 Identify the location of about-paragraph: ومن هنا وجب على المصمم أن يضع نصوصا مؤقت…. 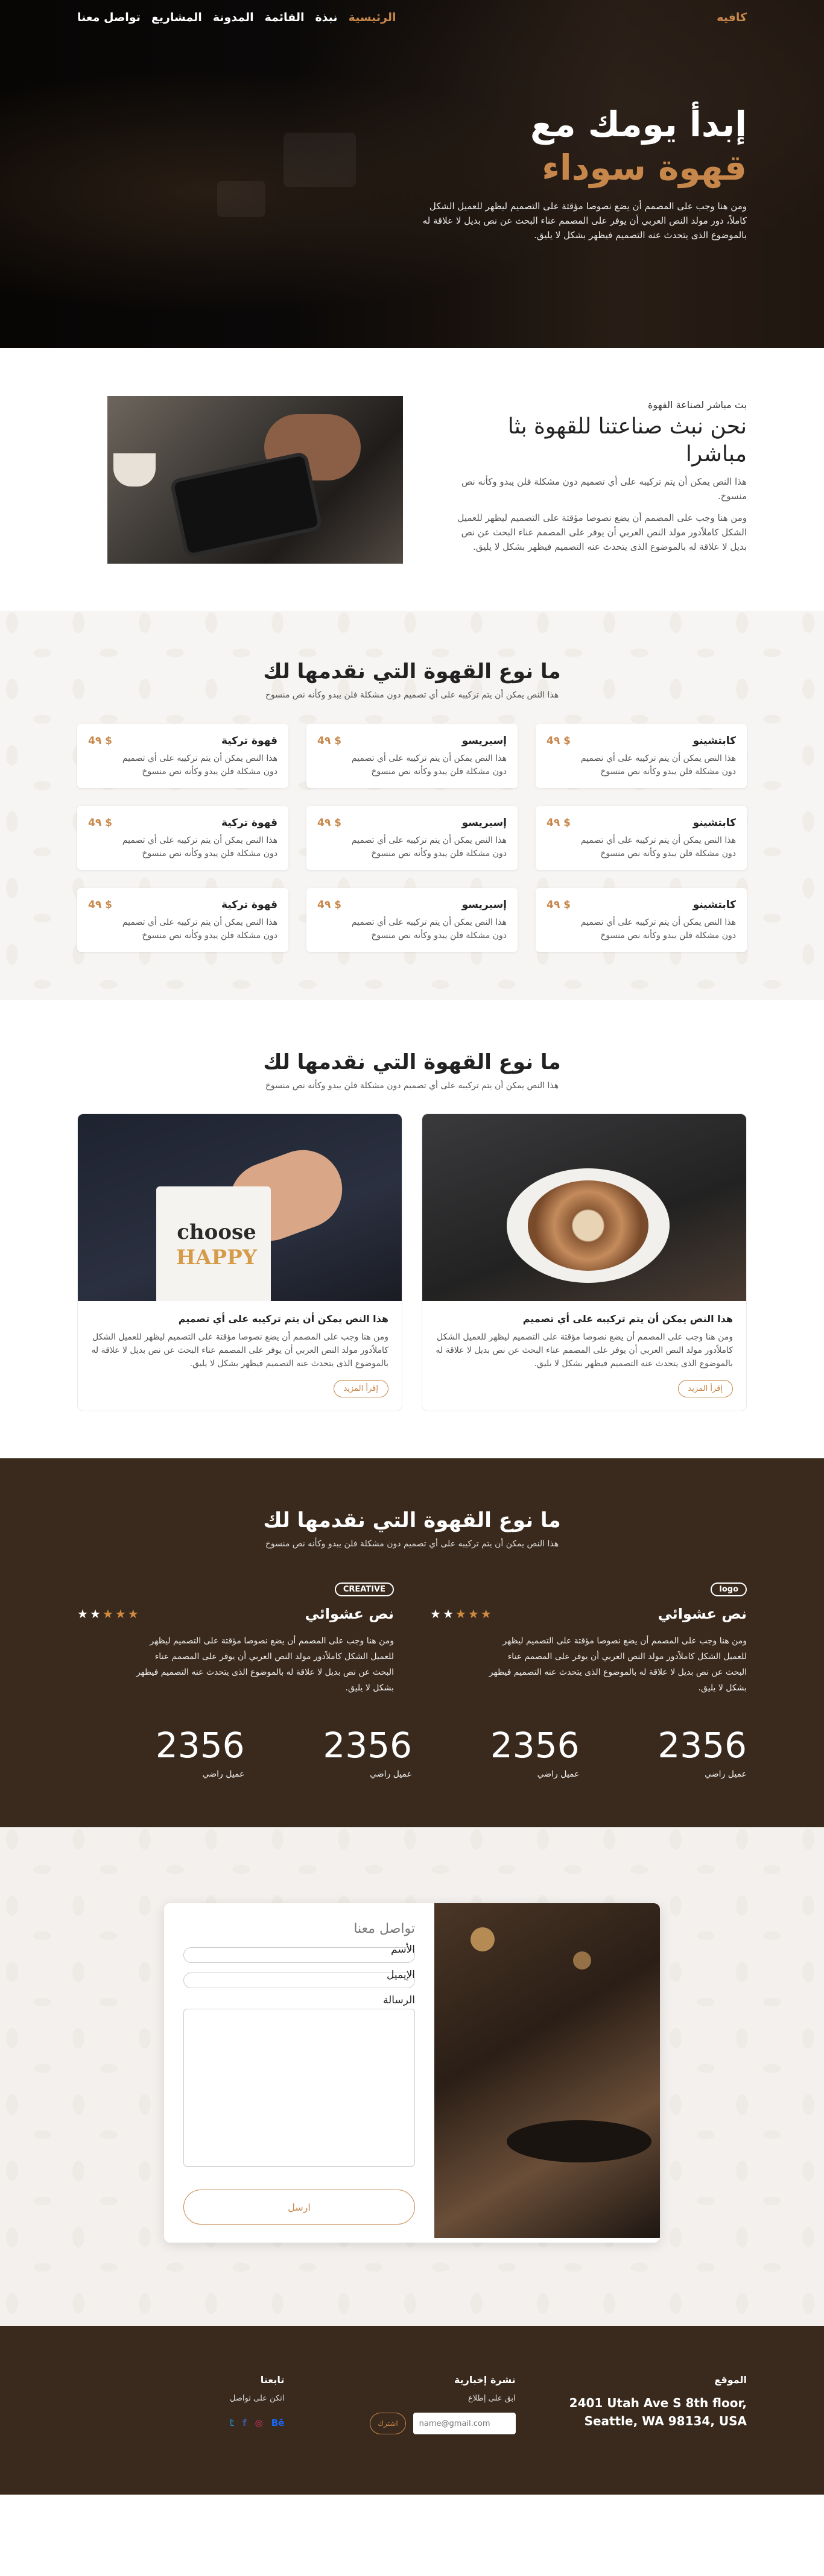
(602, 532).